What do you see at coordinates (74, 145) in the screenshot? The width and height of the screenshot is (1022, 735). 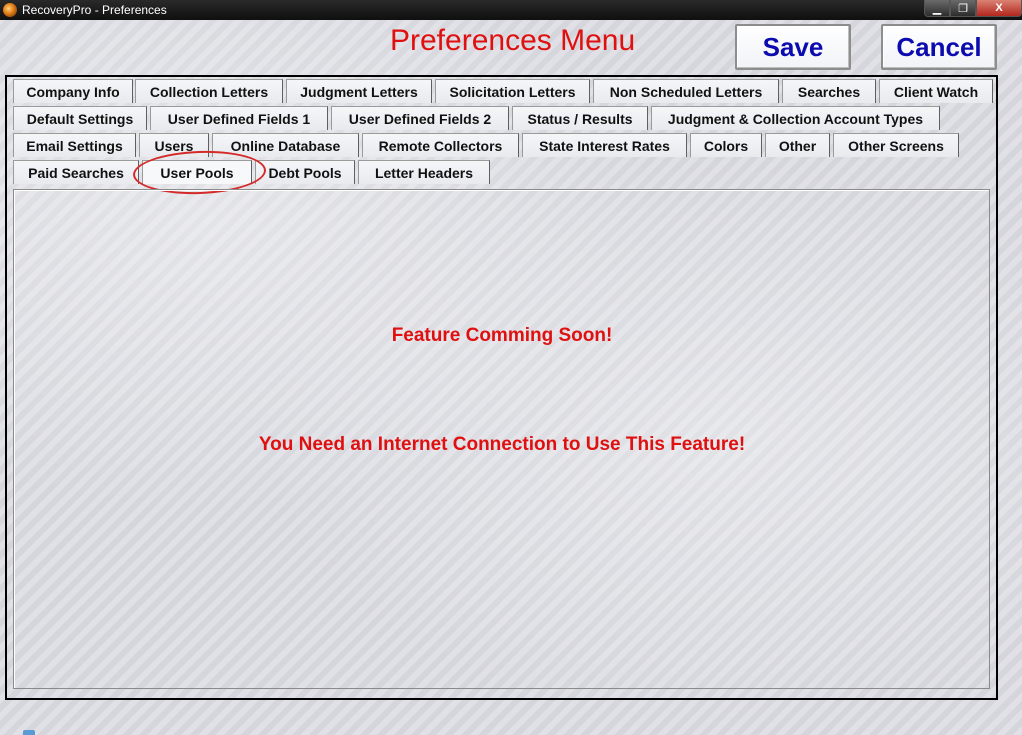 I see `tab-email-settings: Email Settings` at bounding box center [74, 145].